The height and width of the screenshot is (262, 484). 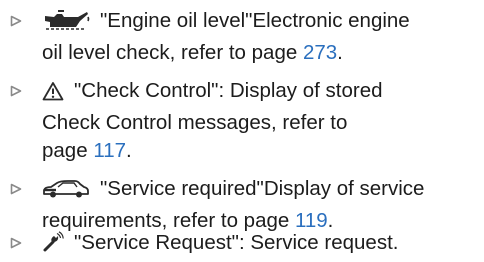 What do you see at coordinates (228, 90) in the screenshot?
I see `text-segment: "Check Control": Display of stored` at bounding box center [228, 90].